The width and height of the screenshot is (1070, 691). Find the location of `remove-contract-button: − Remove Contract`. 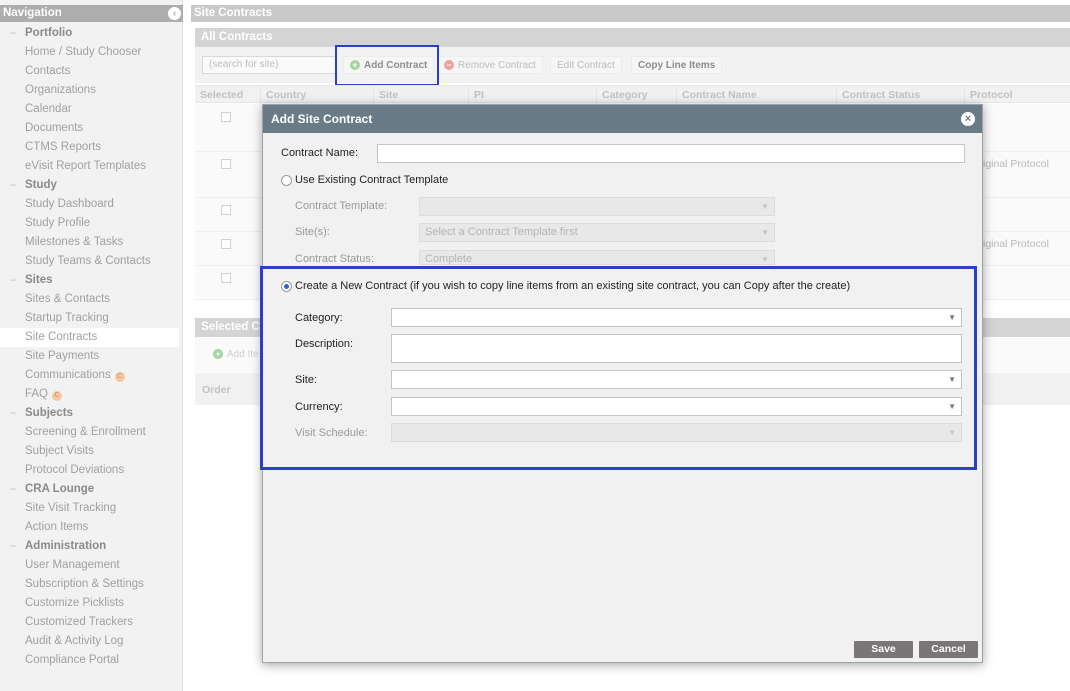

remove-contract-button: − Remove Contract is located at coordinates (490, 65).